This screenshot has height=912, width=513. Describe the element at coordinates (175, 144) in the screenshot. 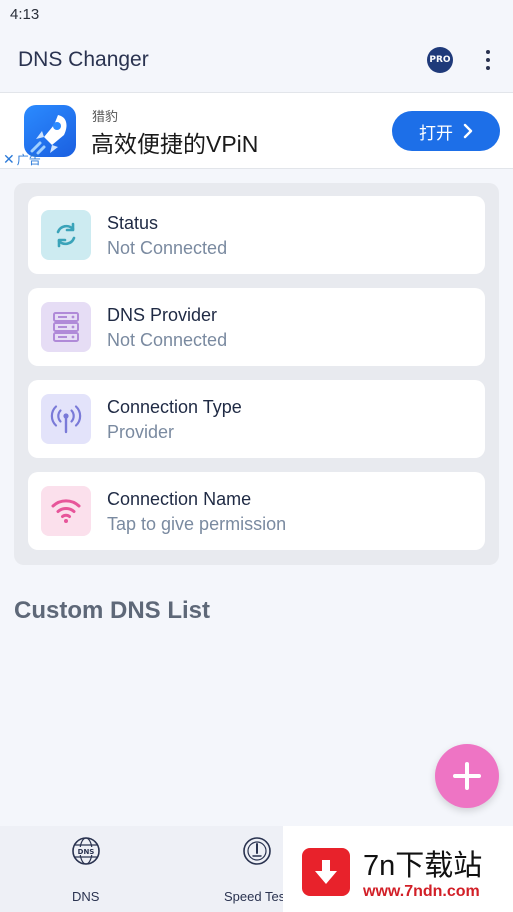

I see `ad-headline: 高效便捷的VPiN` at that location.